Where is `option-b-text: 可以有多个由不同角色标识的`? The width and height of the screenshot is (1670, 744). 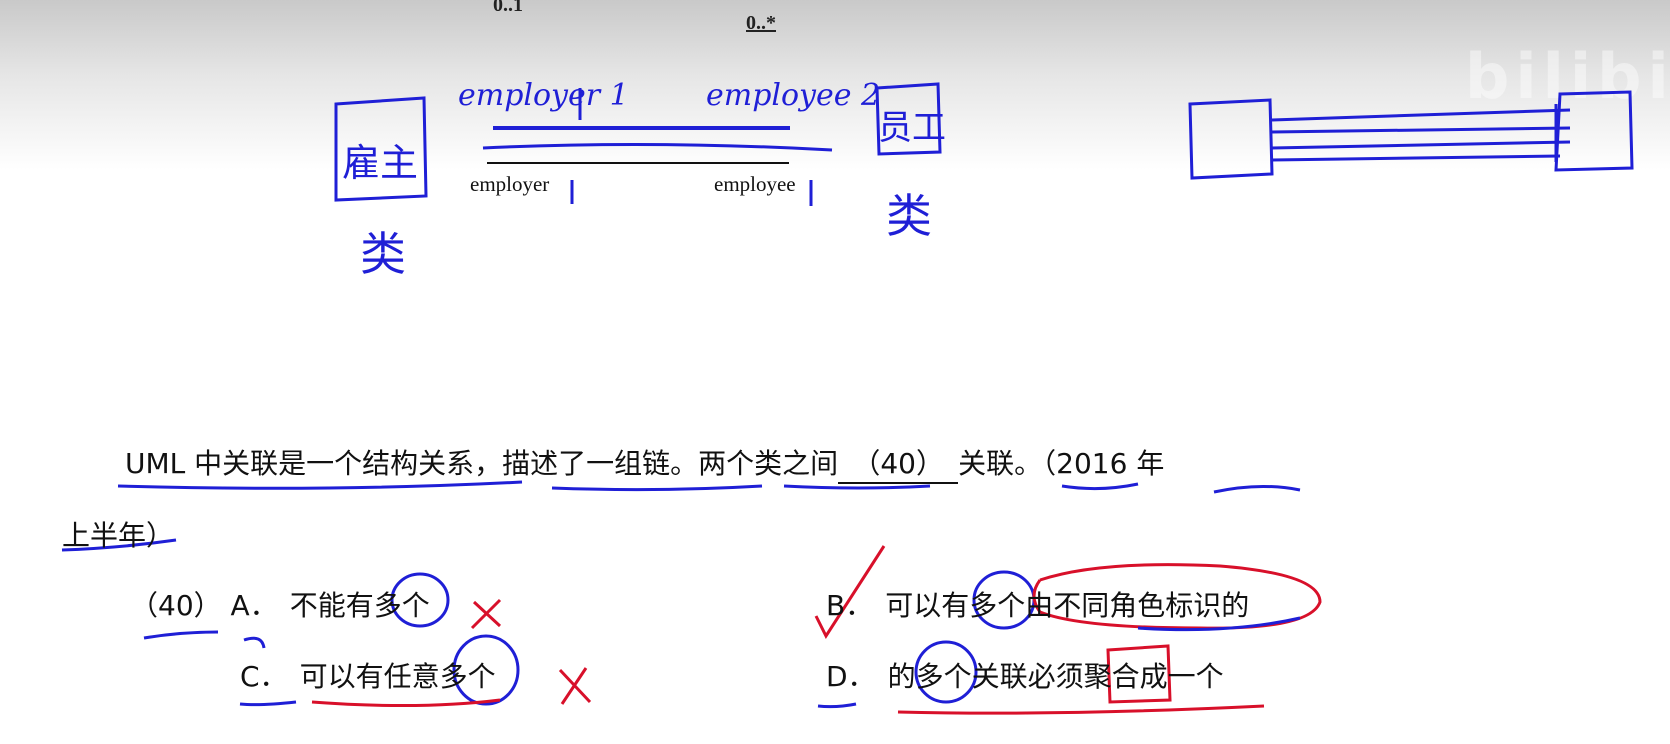 option-b-text: 可以有多个由不同角色标识的 is located at coordinates (1067, 605).